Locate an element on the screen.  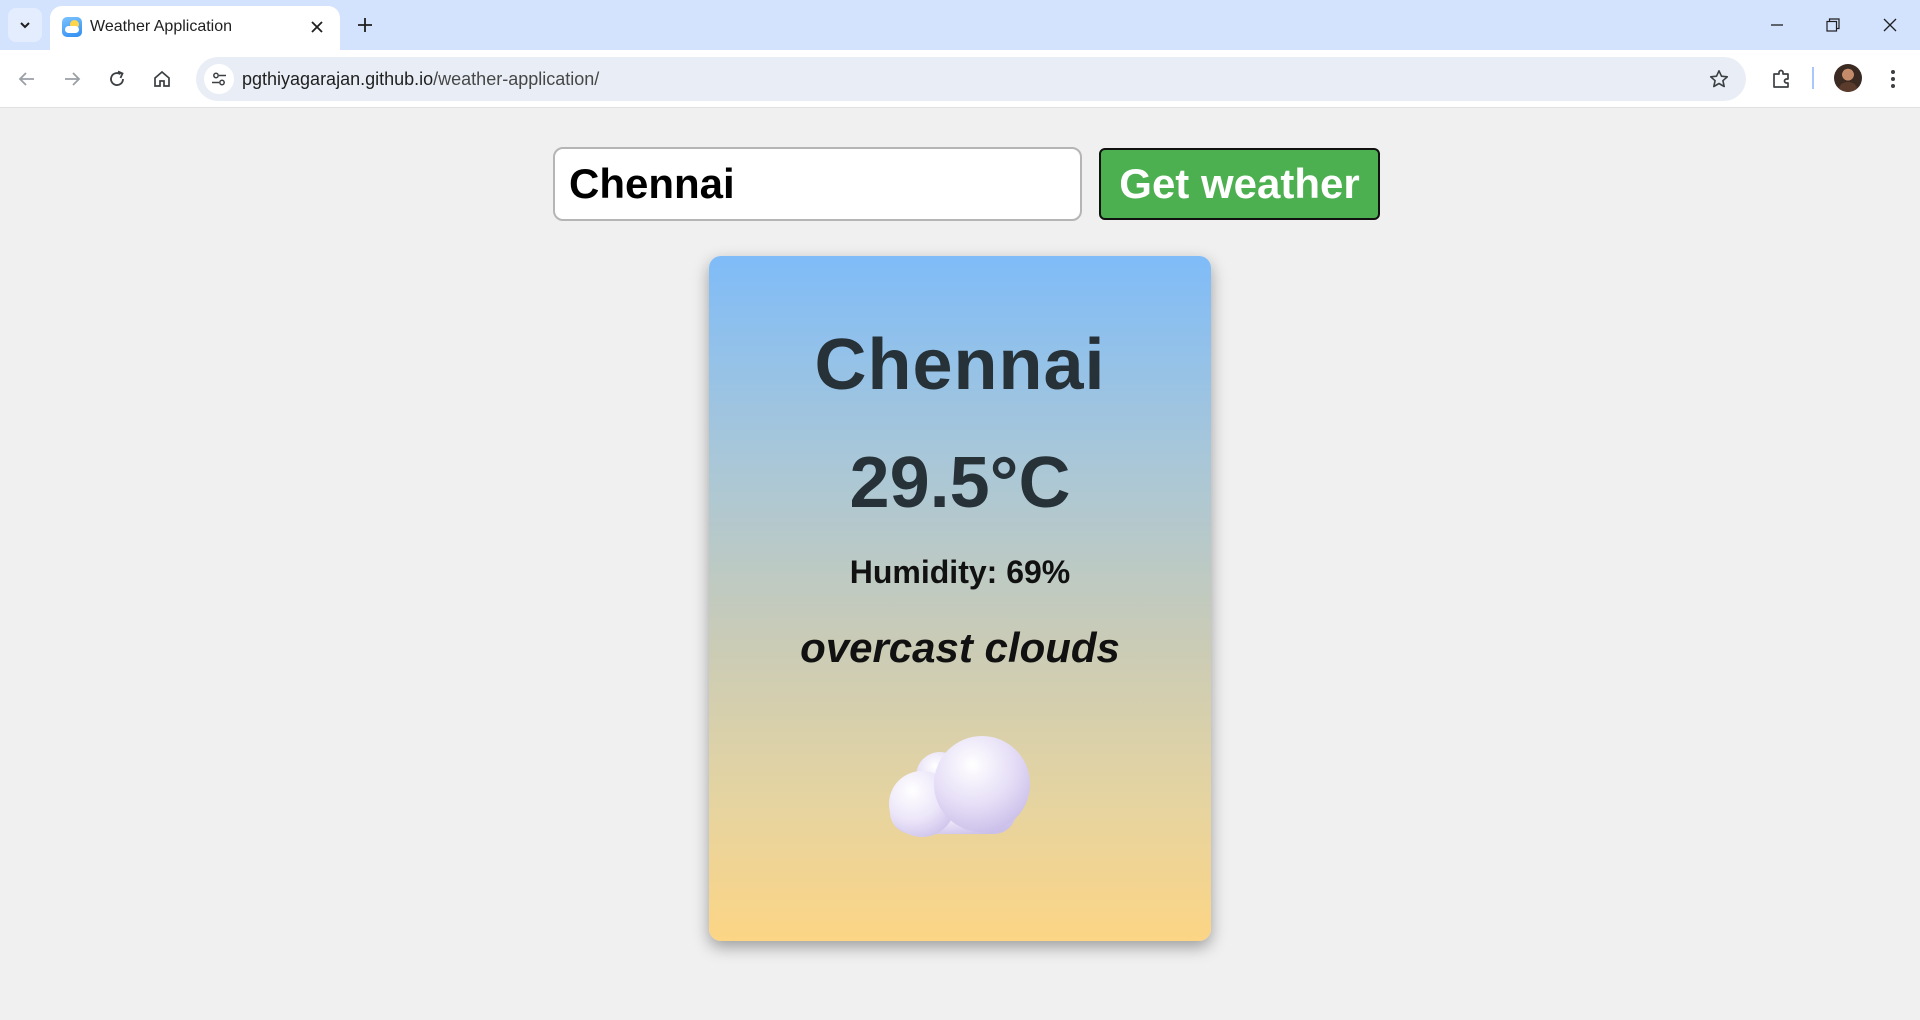
restore-icon is located at coordinates (1833, 25).